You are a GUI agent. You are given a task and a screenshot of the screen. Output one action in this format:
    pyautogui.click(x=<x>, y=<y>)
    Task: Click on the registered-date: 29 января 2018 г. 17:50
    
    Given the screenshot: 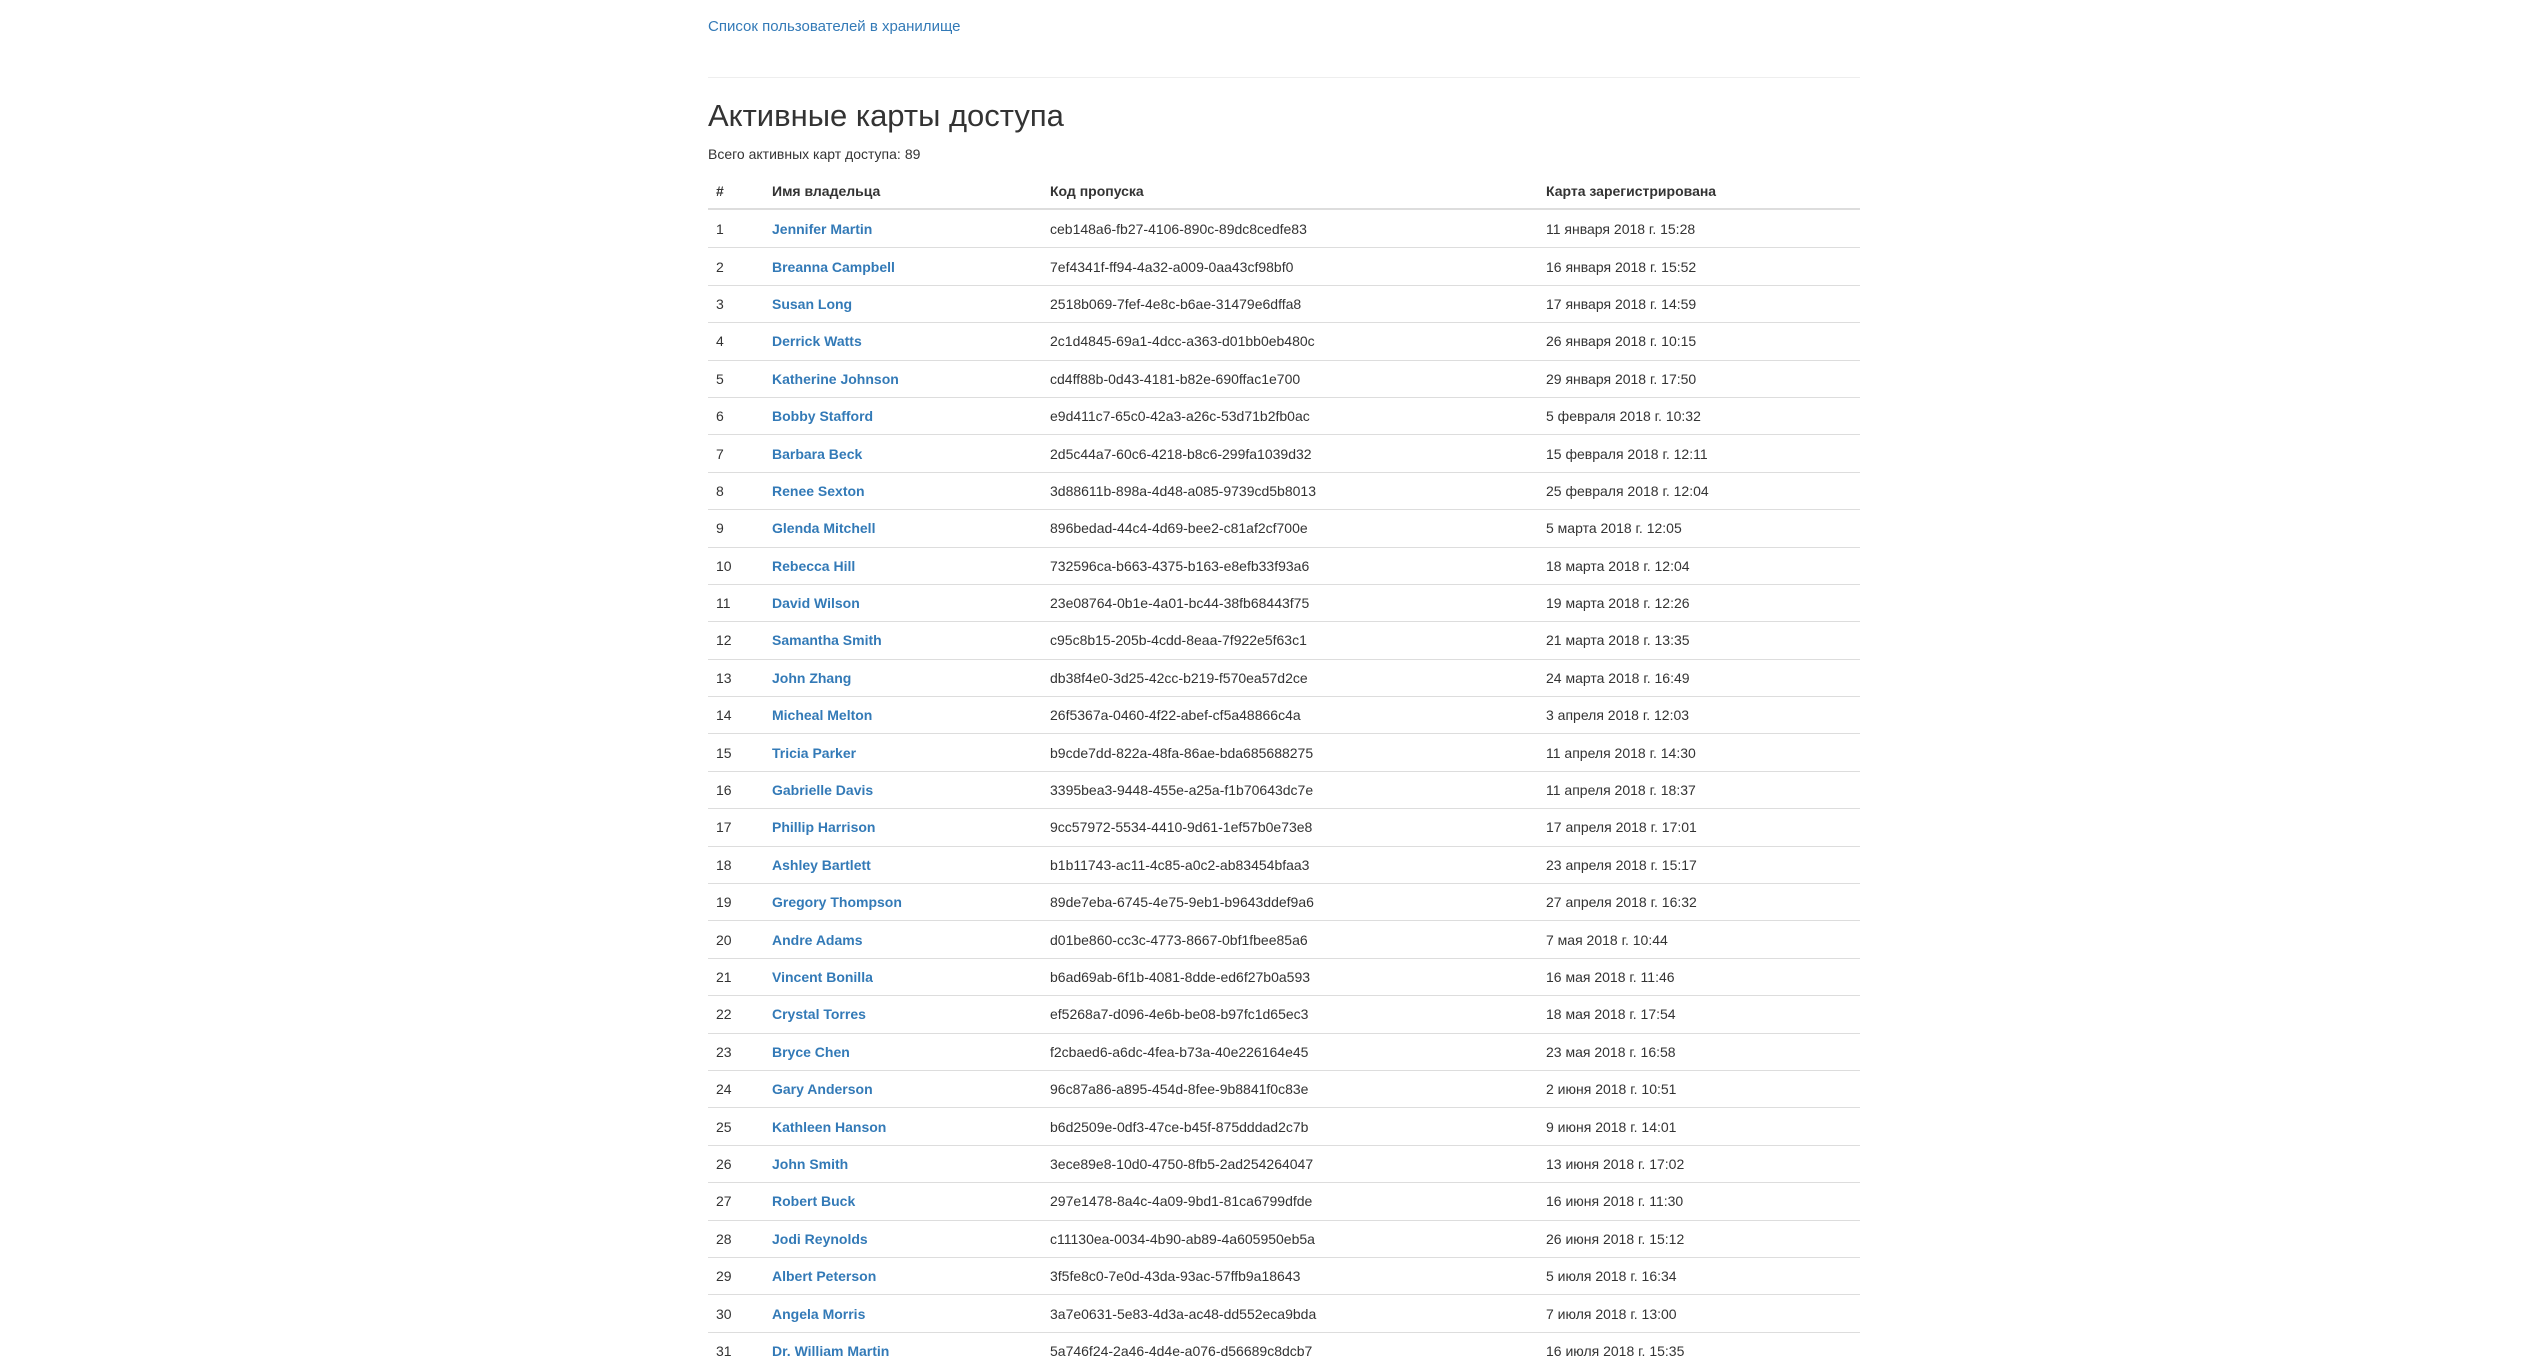 What is the action you would take?
    pyautogui.click(x=1621, y=378)
    